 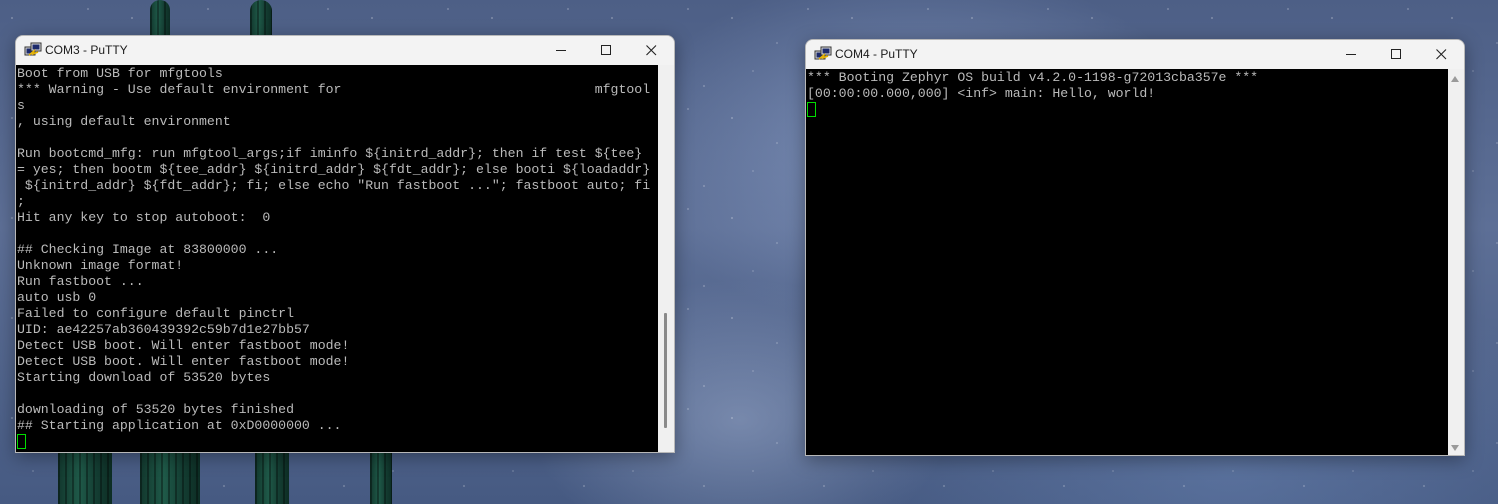 What do you see at coordinates (120, 73) in the screenshot?
I see `terminal-line: Boot from USB for mfgtools` at bounding box center [120, 73].